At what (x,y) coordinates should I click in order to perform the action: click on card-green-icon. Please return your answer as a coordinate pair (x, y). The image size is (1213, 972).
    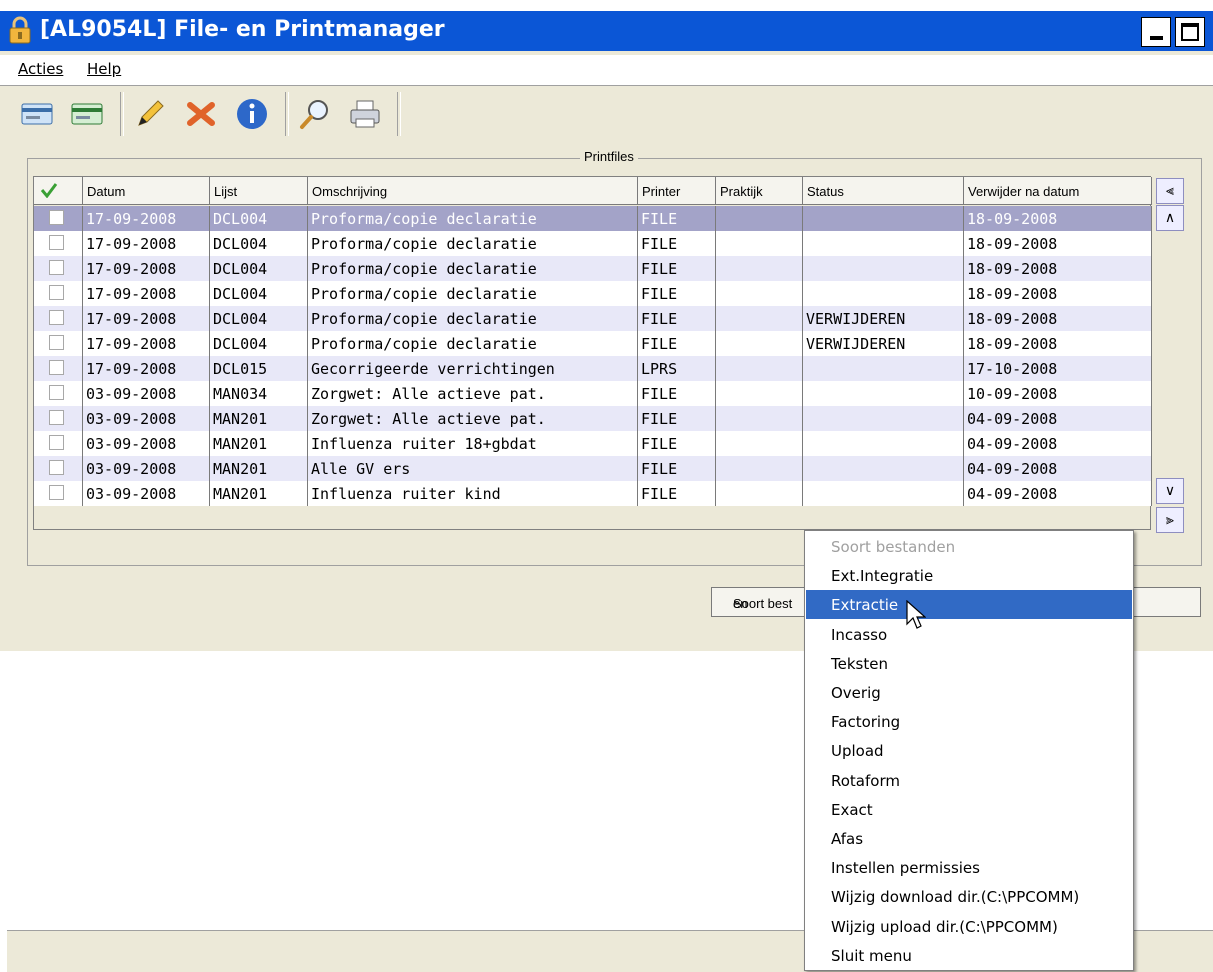
    Looking at the image, I should click on (87, 114).